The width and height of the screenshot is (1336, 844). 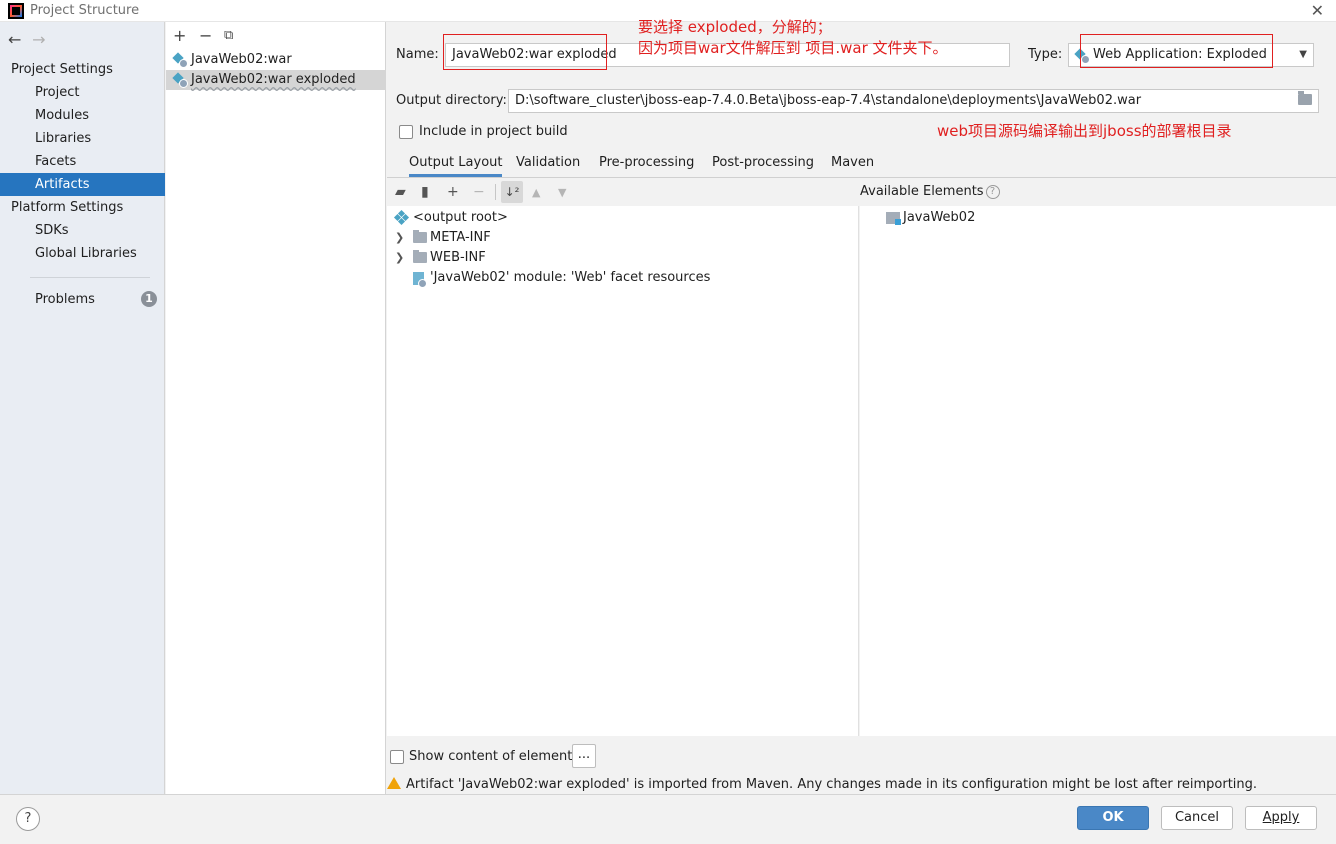 I want to click on type-select: Web Application: Exploded ▼, so click(x=1191, y=55).